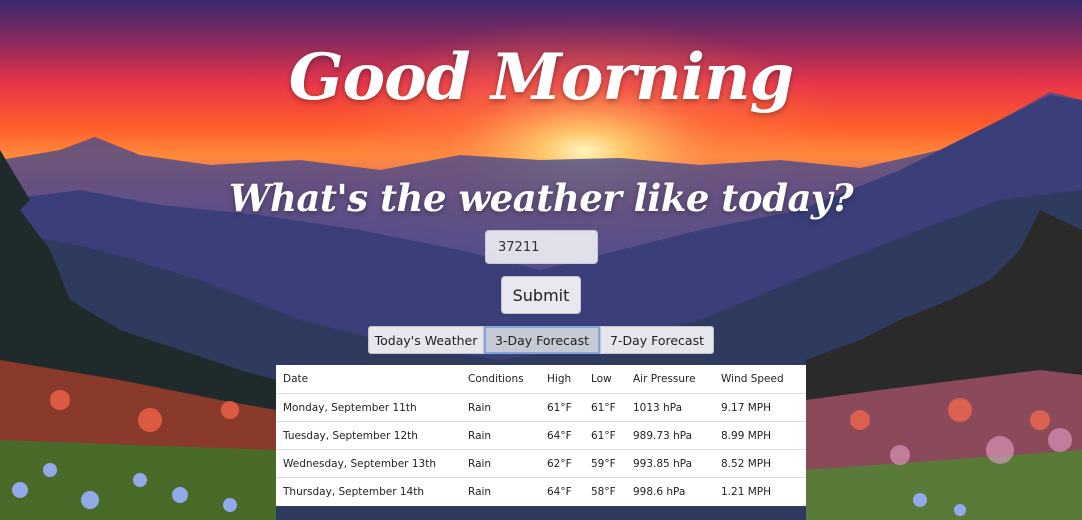 Image resolution: width=1082 pixels, height=520 pixels. Describe the element at coordinates (541, 247) in the screenshot. I see `zip-code-input` at that location.